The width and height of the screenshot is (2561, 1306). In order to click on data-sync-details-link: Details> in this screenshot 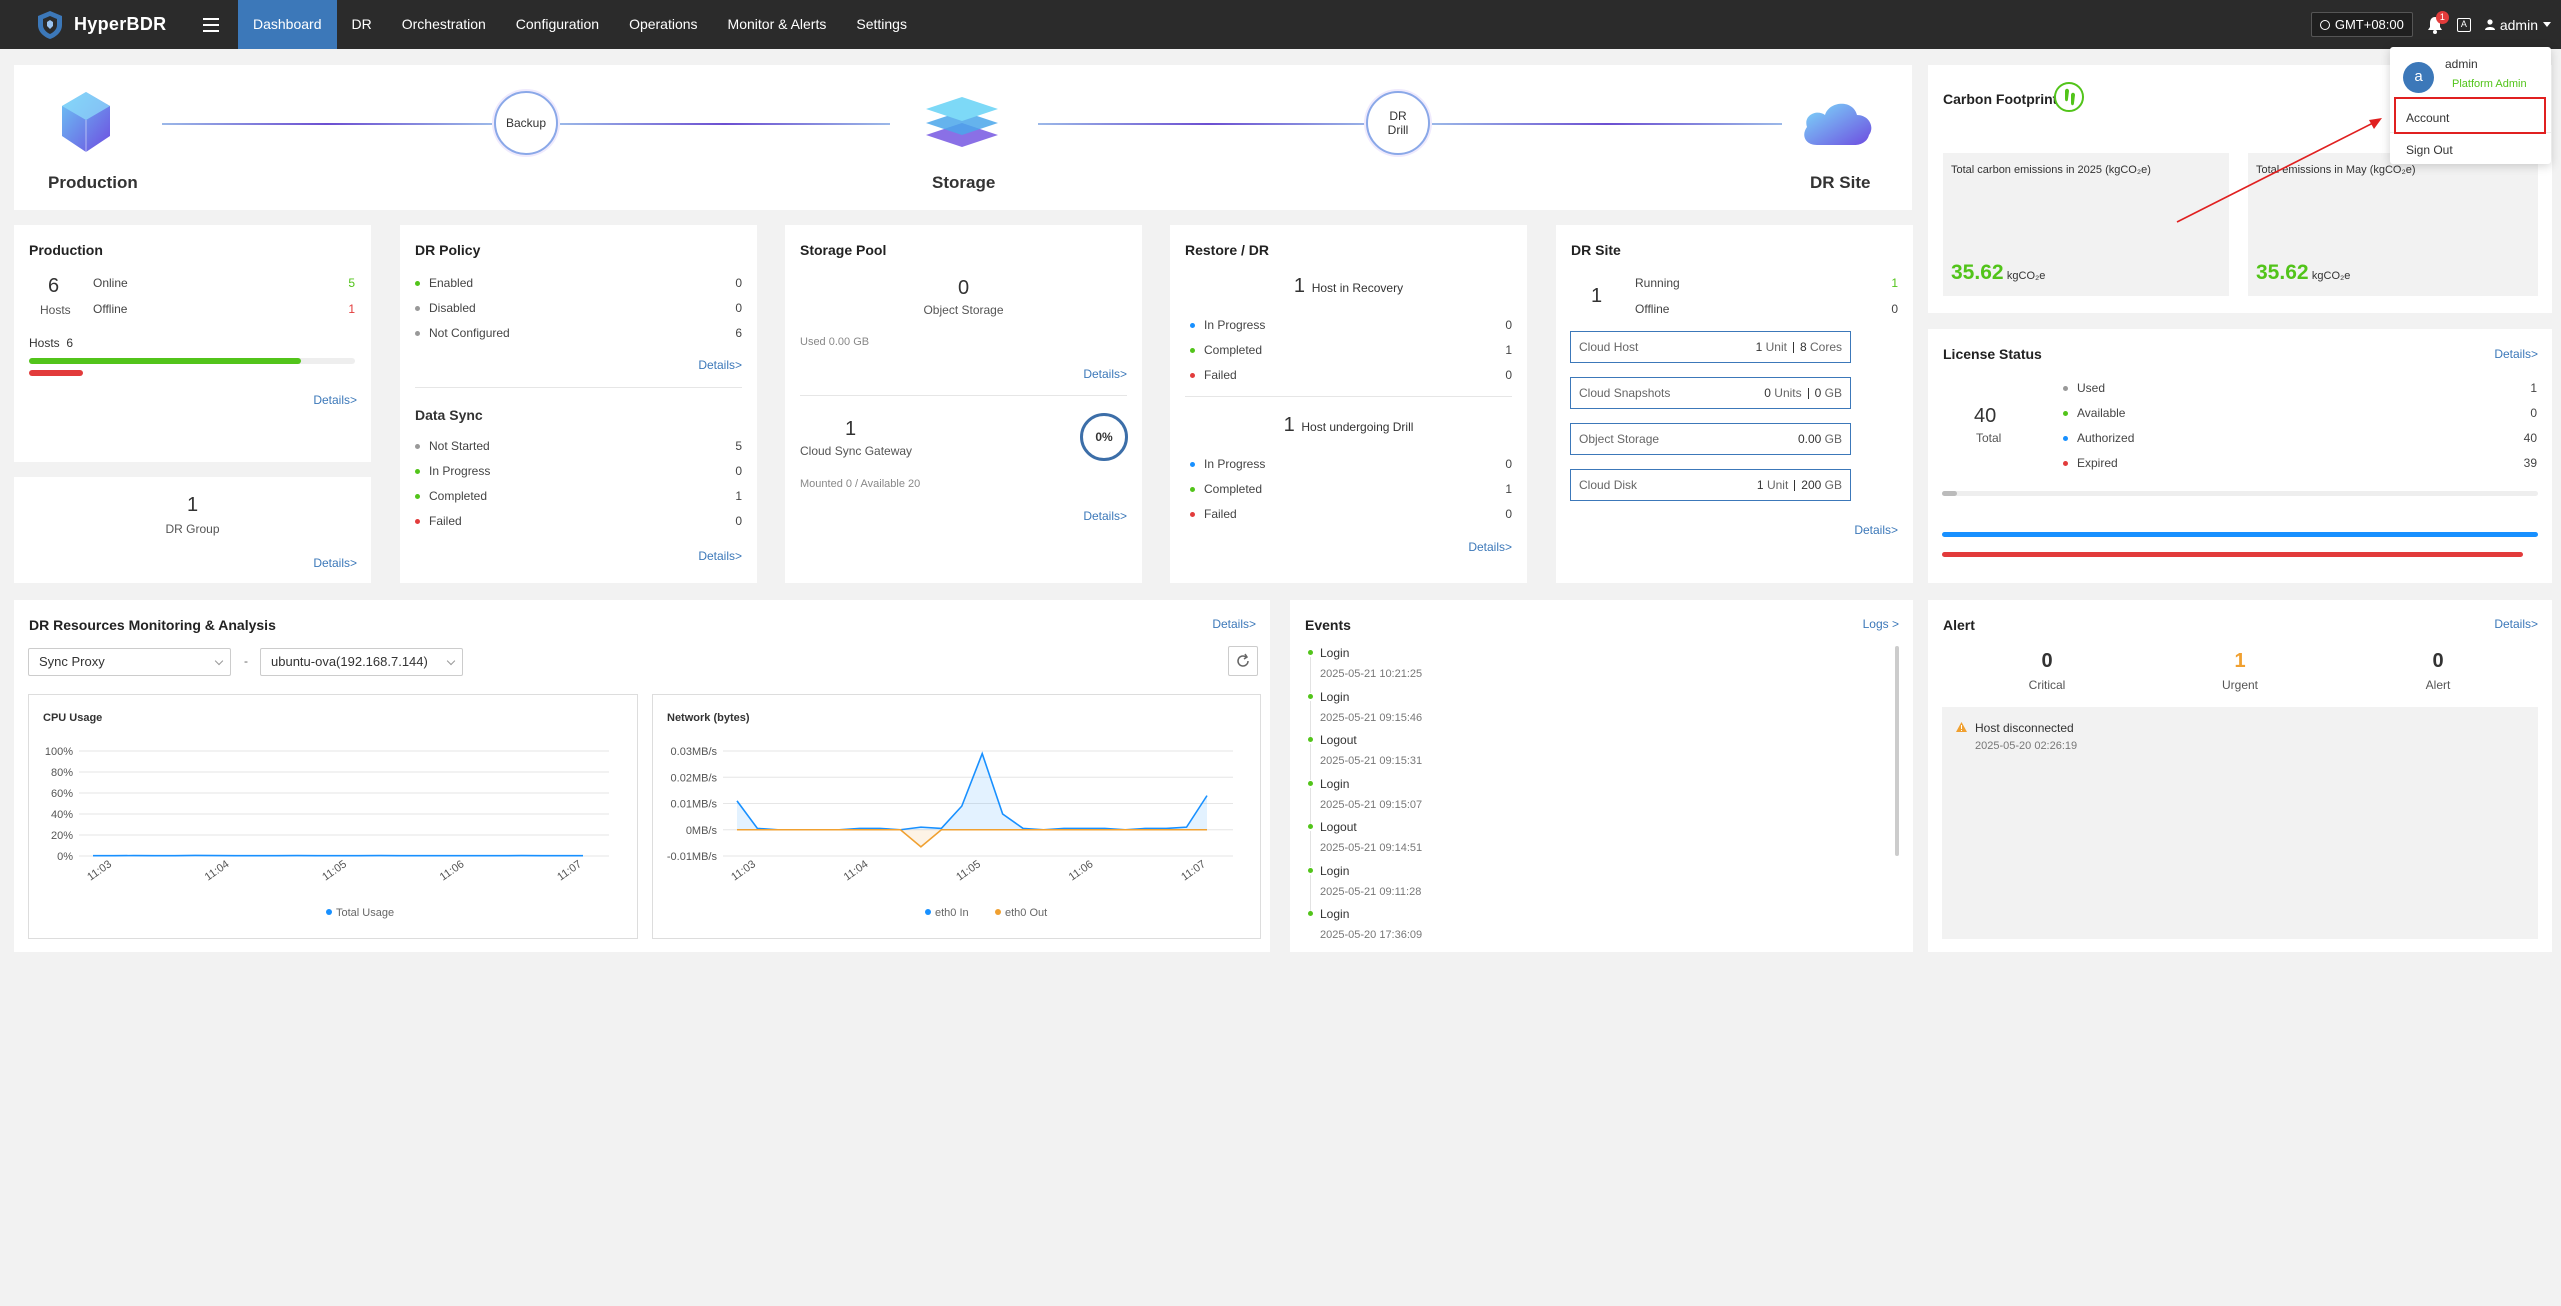, I will do `click(720, 556)`.